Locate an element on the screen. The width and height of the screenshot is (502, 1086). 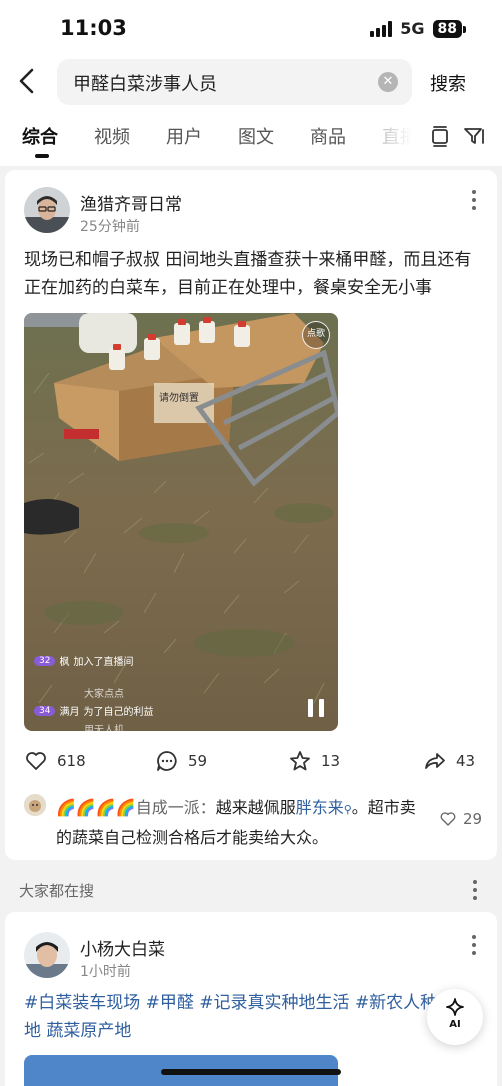
post-actions: 618 59 13 43 is located at coordinates (251, 761).